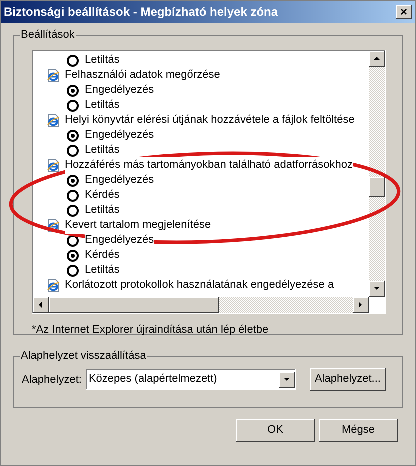  What do you see at coordinates (209, 165) in the screenshot?
I see `setting-label: Hozzáférés más tartományokban található adatforrásokhoz` at bounding box center [209, 165].